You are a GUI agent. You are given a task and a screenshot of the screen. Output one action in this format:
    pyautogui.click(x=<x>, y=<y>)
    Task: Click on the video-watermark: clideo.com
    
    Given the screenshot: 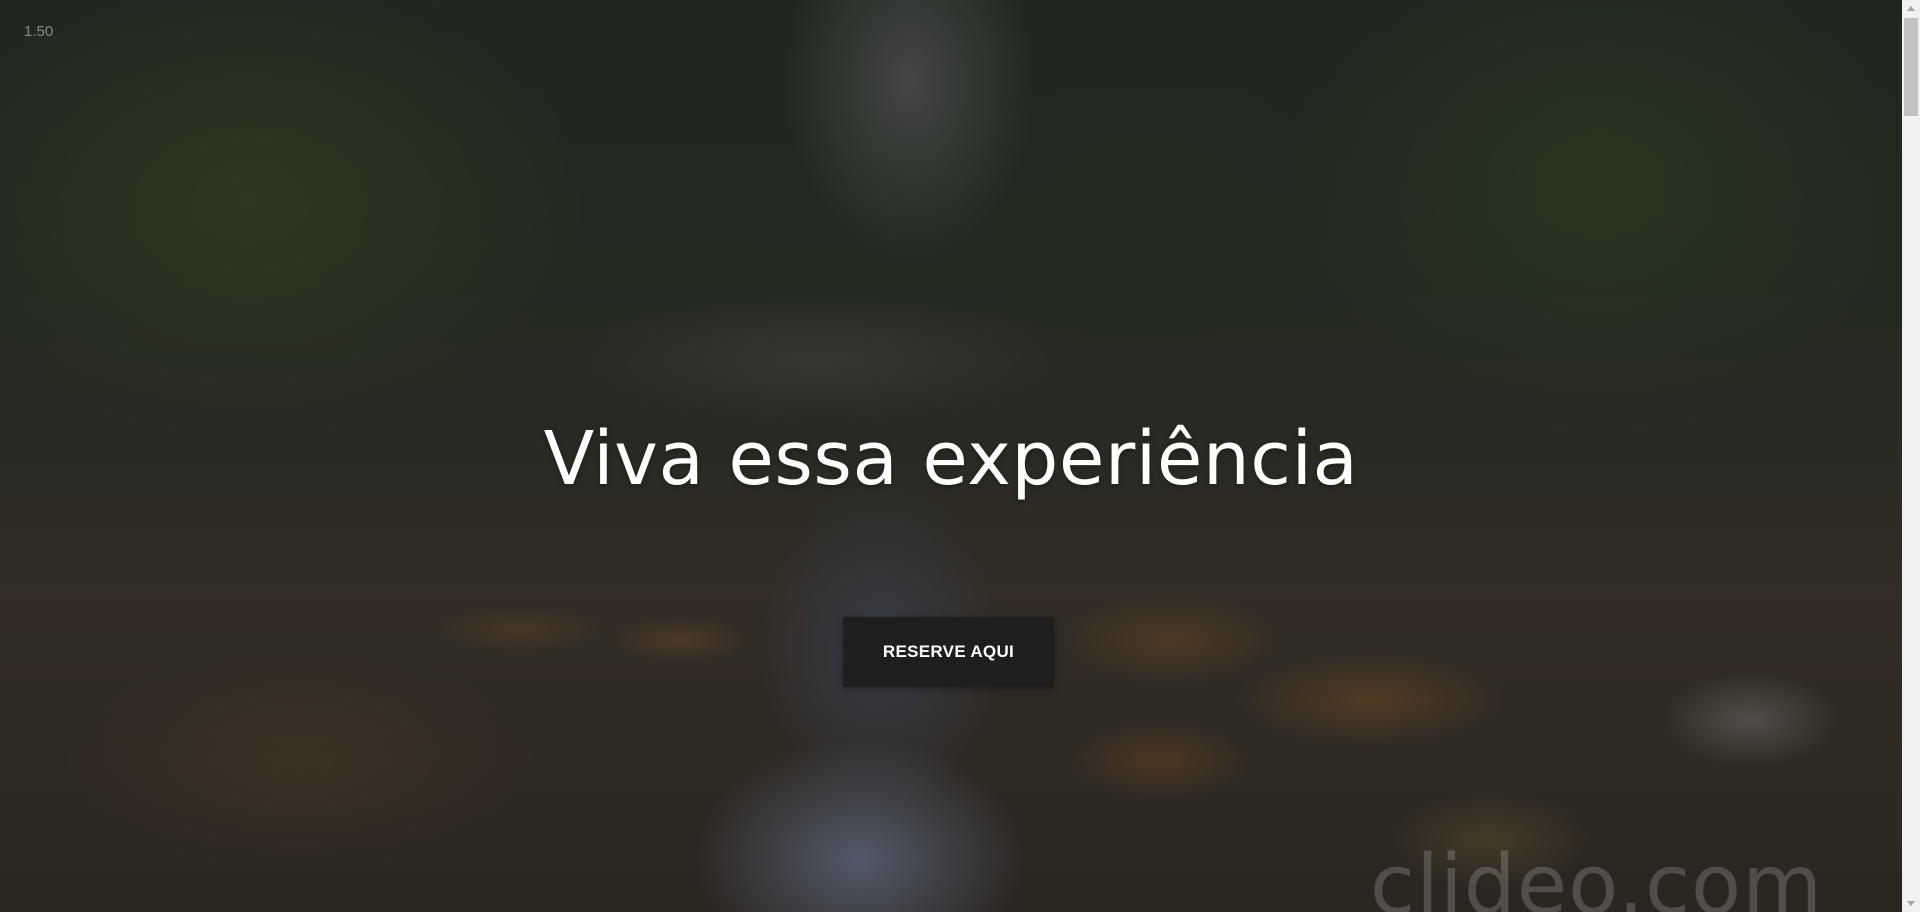 What is the action you would take?
    pyautogui.click(x=1597, y=875)
    